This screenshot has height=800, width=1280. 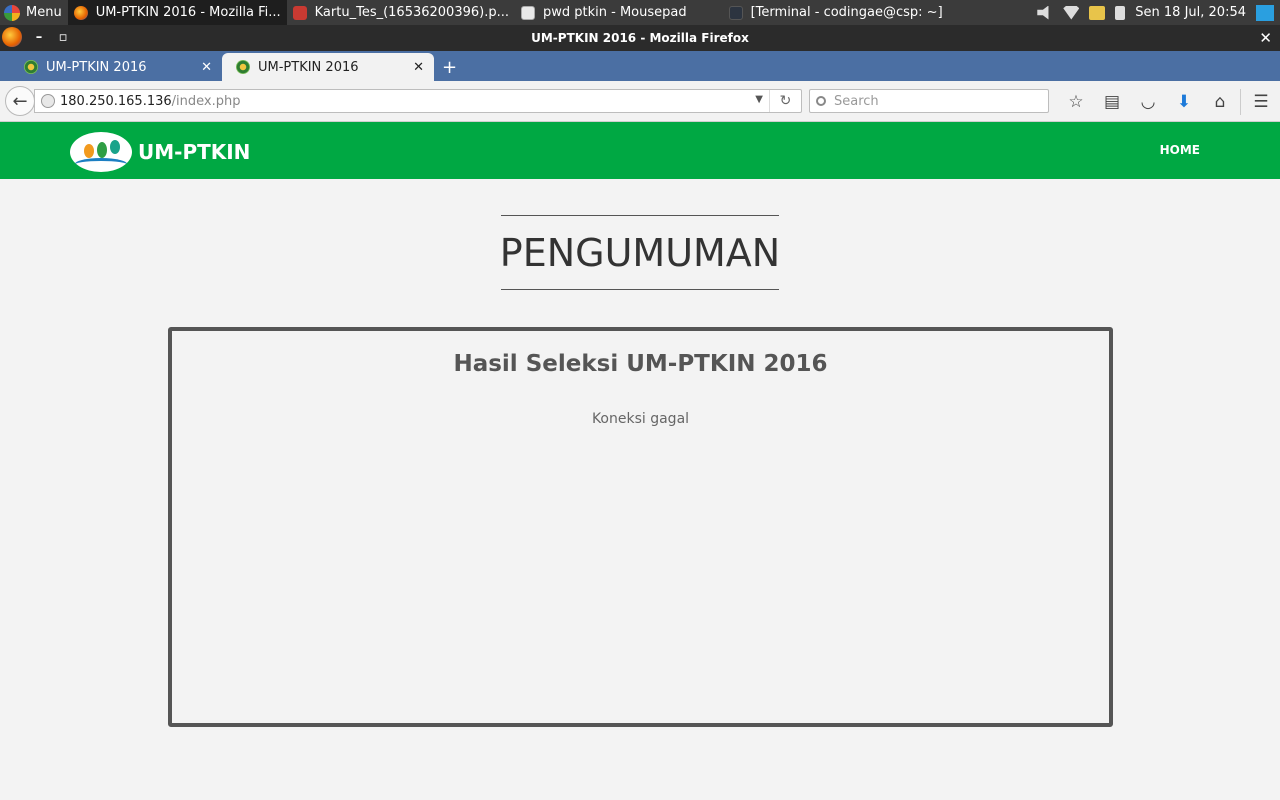 What do you see at coordinates (1184, 101) in the screenshot?
I see `download-icon: ⬇` at bounding box center [1184, 101].